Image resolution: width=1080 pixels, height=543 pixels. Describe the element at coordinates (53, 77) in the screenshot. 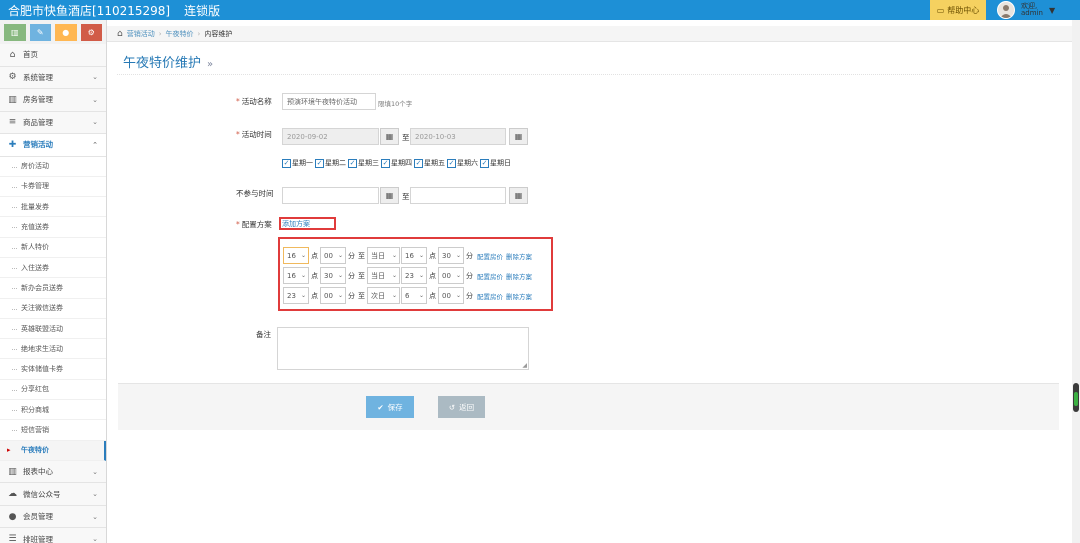

I see `sidebar-item-system: ⚙ 系统管理 ⌄` at that location.